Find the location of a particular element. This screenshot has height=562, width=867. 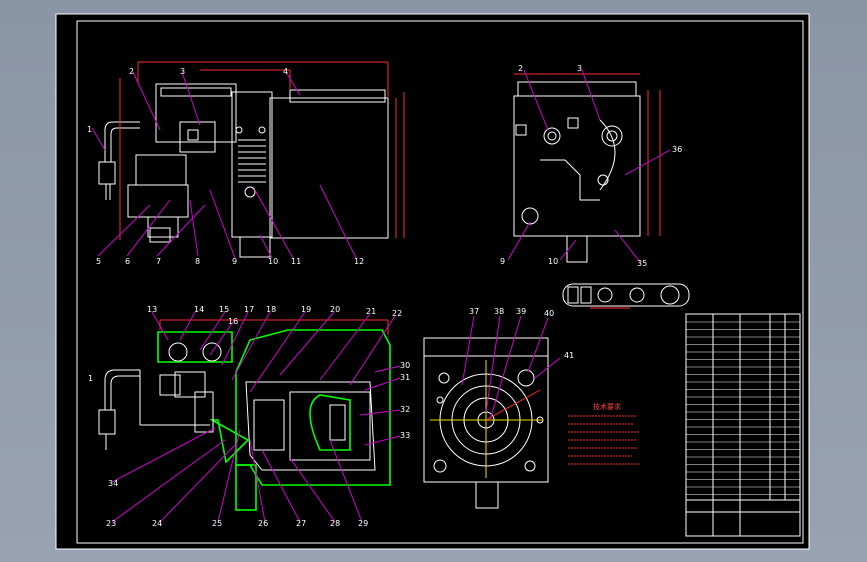

part-label: 39 is located at coordinates (521, 311).